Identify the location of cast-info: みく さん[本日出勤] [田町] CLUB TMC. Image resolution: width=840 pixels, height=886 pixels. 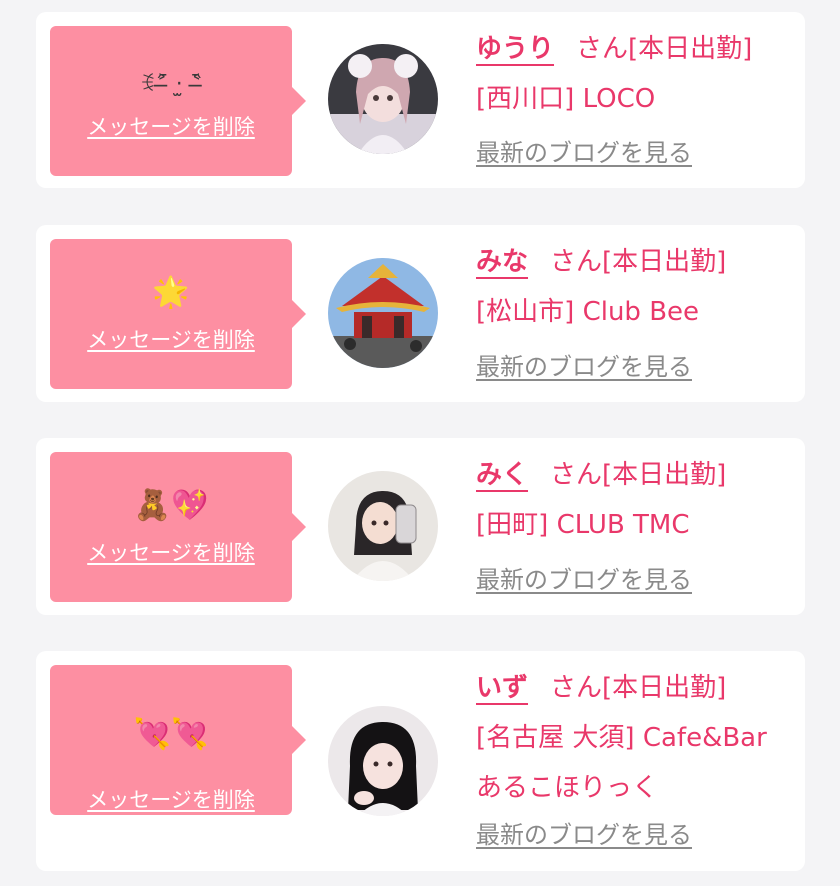
(636, 500).